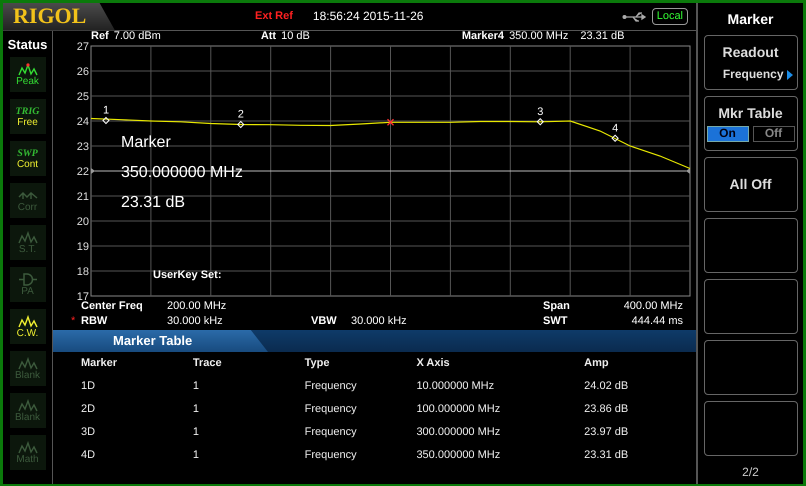 This screenshot has height=486, width=806. I want to click on parameter-label: SWT, so click(555, 321).